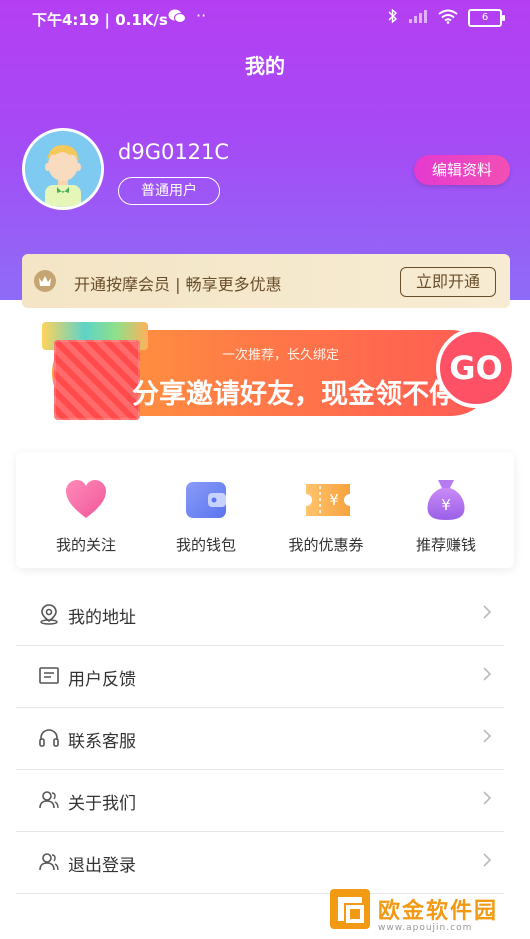  What do you see at coordinates (260, 863) in the screenshot?
I see `menu-item-logout: 退出登录` at bounding box center [260, 863].